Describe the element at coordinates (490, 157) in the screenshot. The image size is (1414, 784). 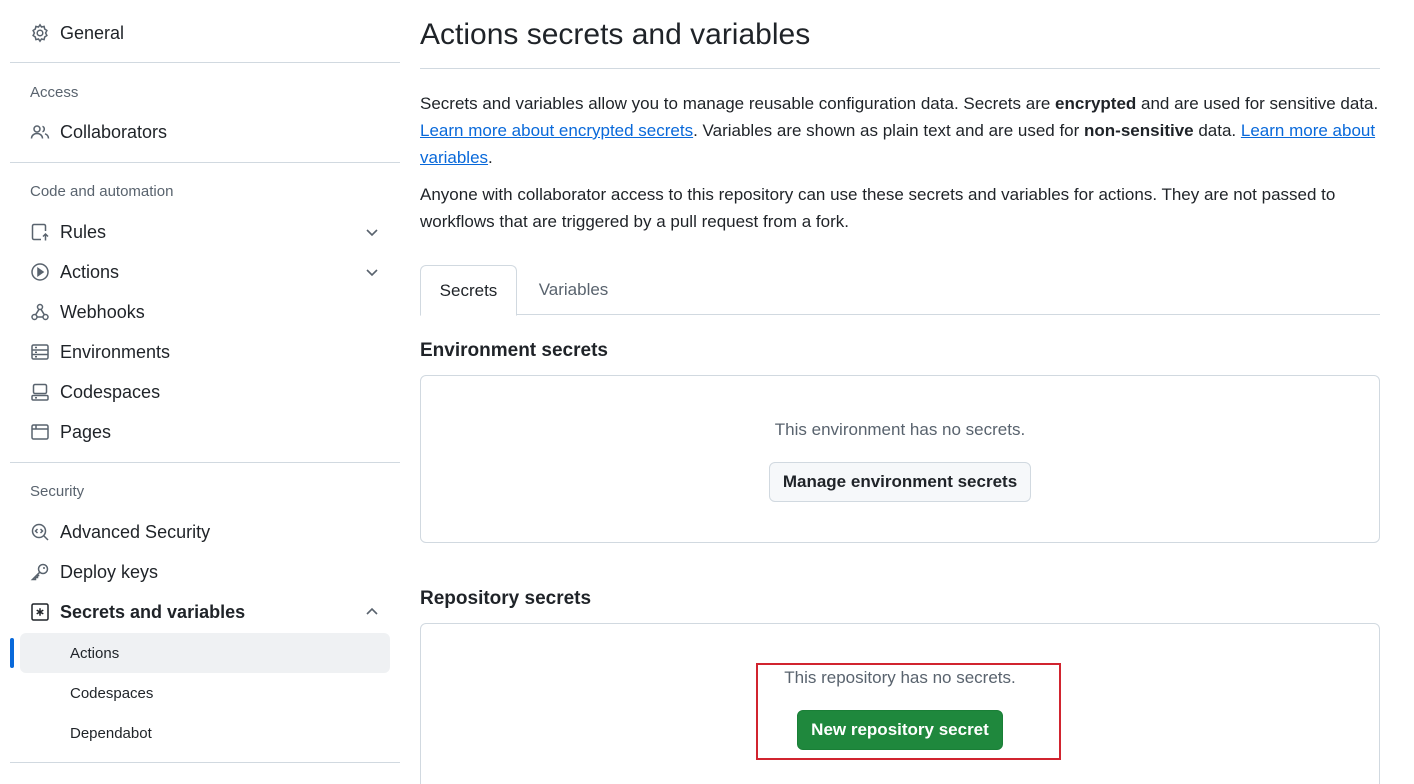
I see `desc-text: .` at that location.